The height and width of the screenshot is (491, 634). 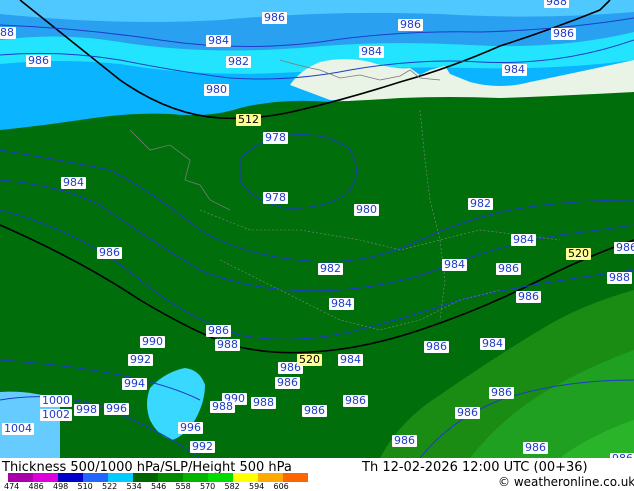 What do you see at coordinates (8, 32) in the screenshot?
I see `slp-label: 88` at bounding box center [8, 32].